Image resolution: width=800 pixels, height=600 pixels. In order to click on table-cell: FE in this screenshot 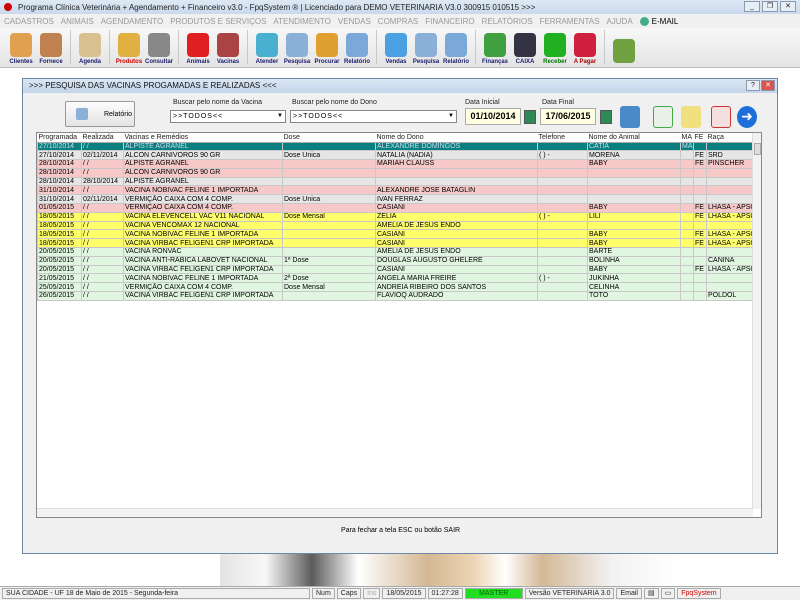, I will do `click(700, 234)`.